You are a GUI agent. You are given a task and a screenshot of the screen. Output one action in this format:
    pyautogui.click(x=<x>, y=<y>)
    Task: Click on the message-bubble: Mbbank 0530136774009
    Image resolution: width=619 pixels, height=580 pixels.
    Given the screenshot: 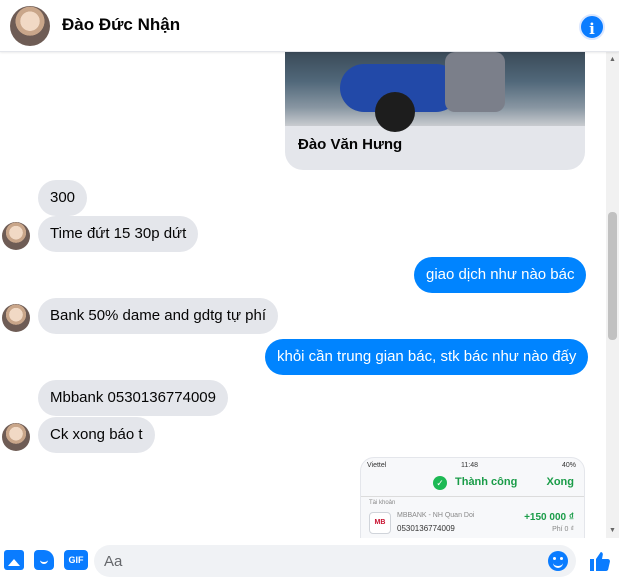 What is the action you would take?
    pyautogui.click(x=133, y=398)
    